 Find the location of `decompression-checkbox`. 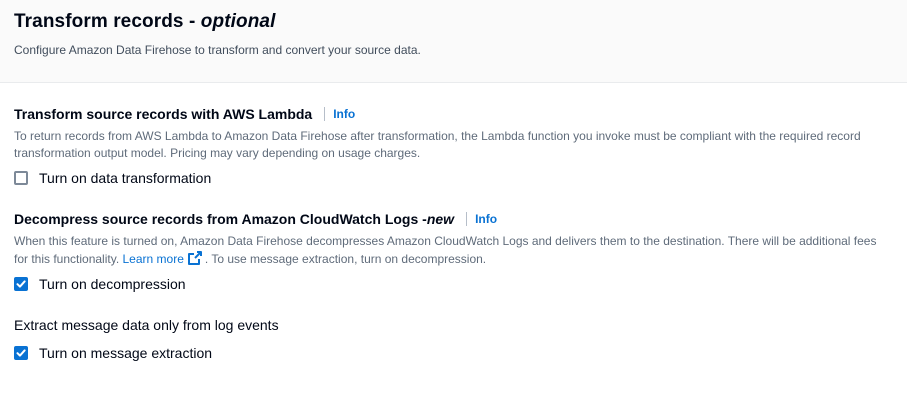

decompression-checkbox is located at coordinates (21, 284).